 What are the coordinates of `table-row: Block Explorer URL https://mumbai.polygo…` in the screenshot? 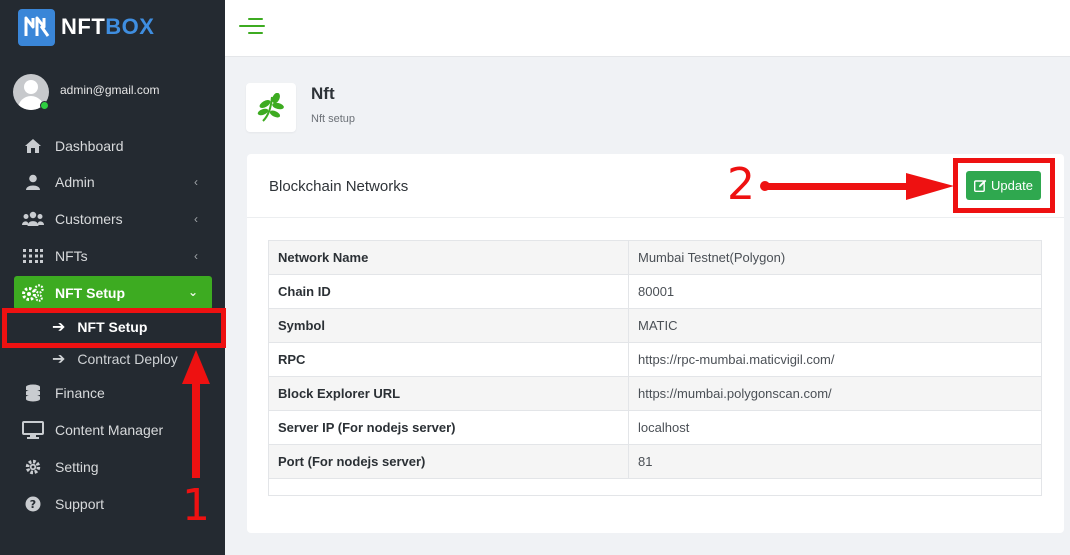 It's located at (655, 393).